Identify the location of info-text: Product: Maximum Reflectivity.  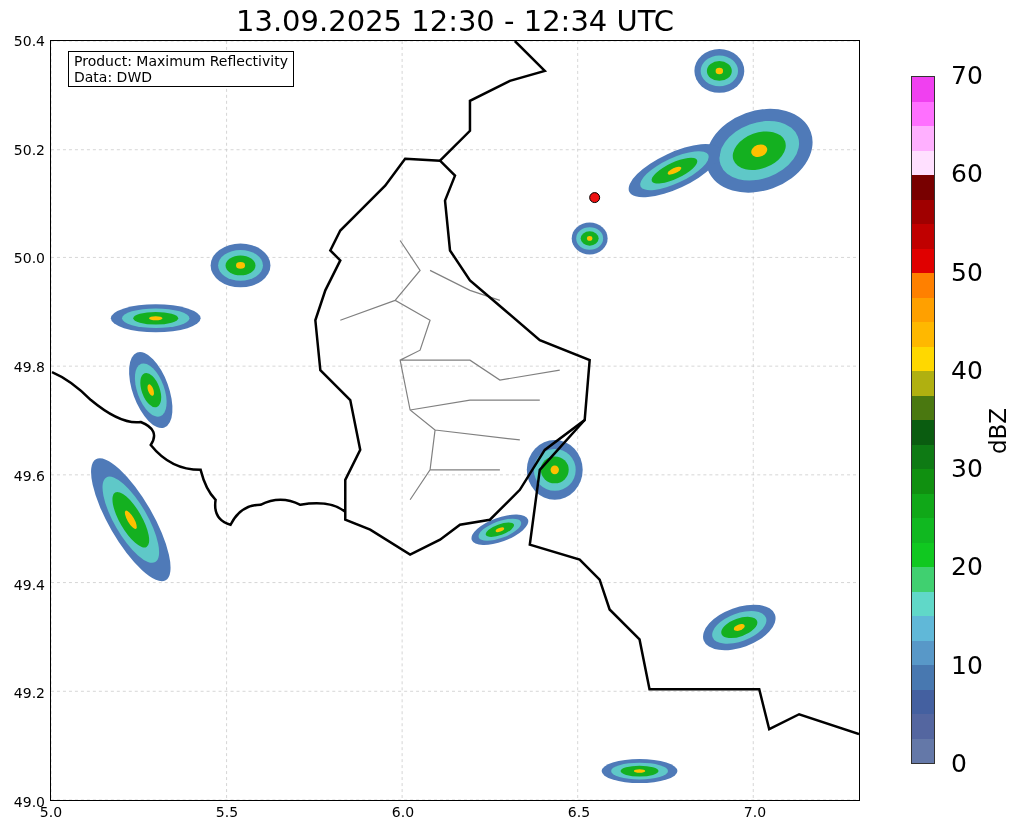
(181, 61).